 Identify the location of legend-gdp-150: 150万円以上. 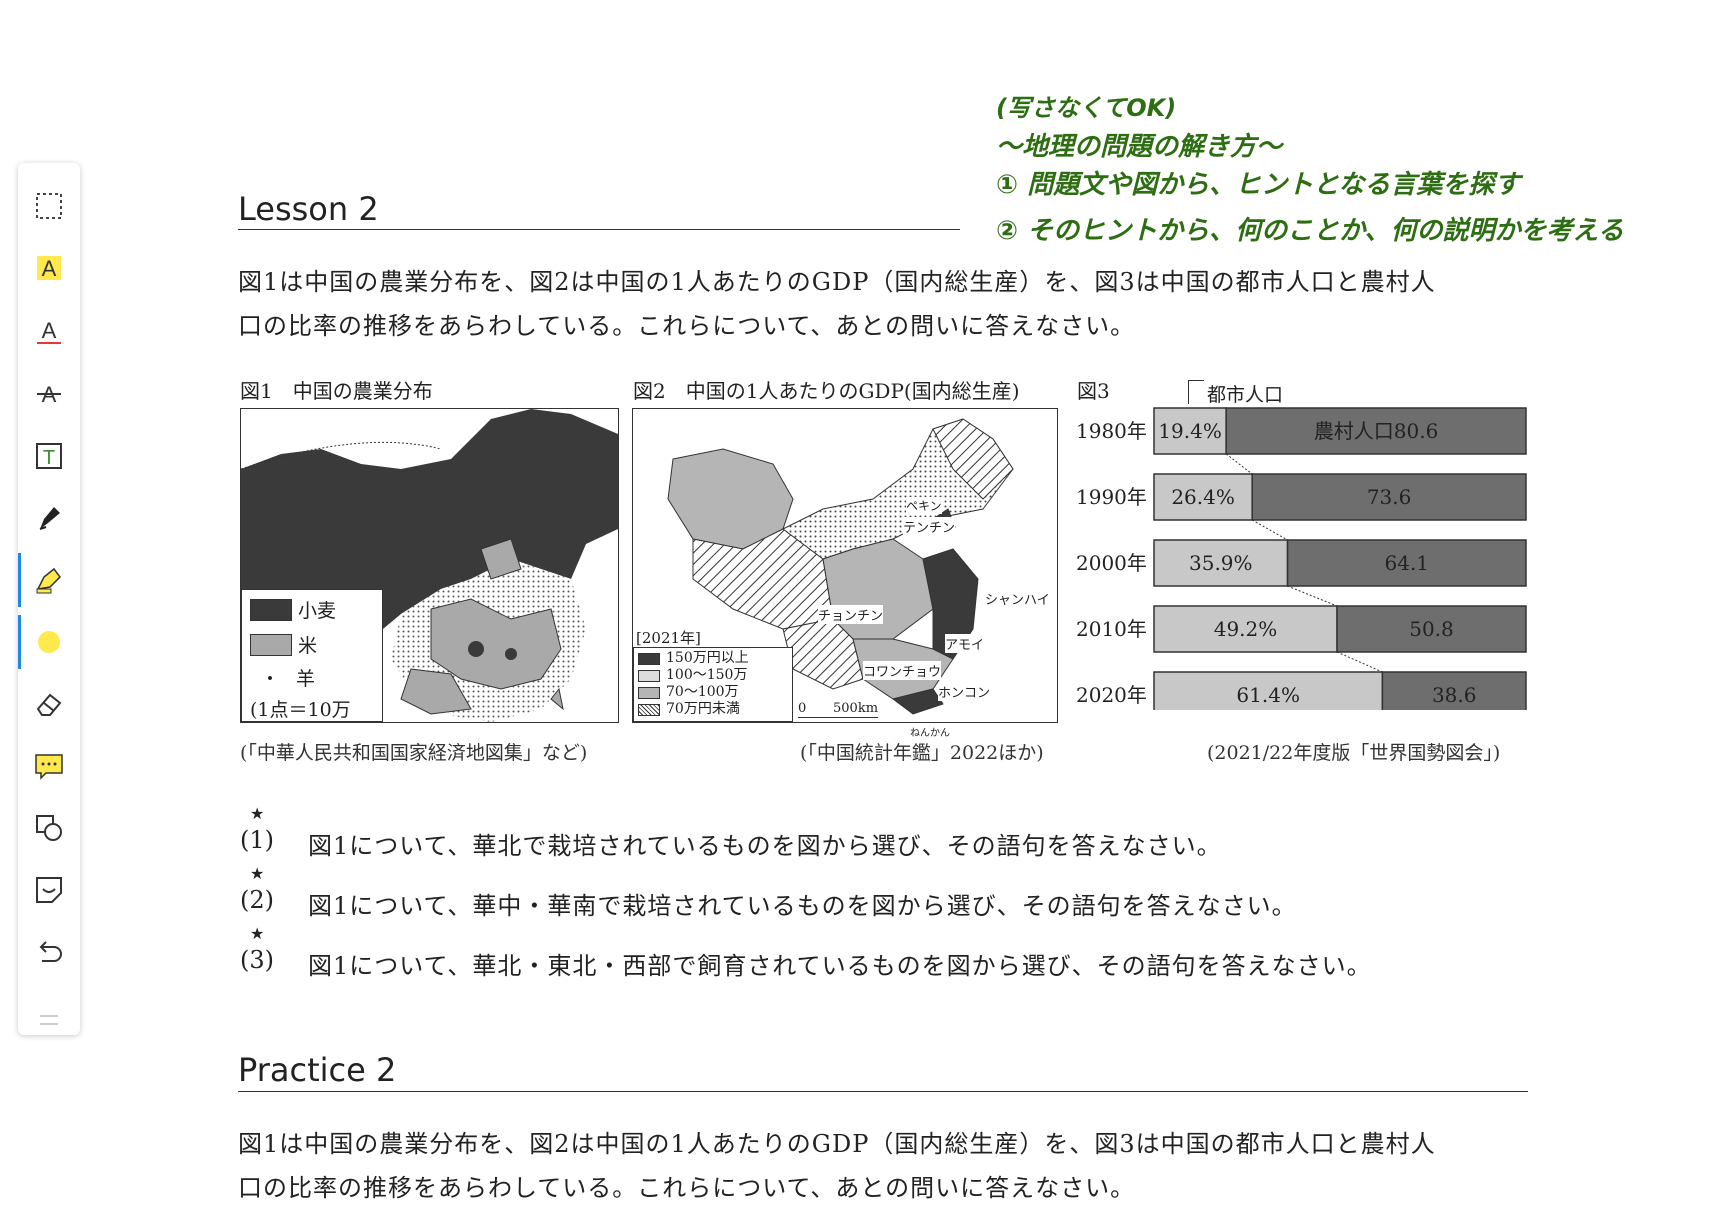
(707, 658).